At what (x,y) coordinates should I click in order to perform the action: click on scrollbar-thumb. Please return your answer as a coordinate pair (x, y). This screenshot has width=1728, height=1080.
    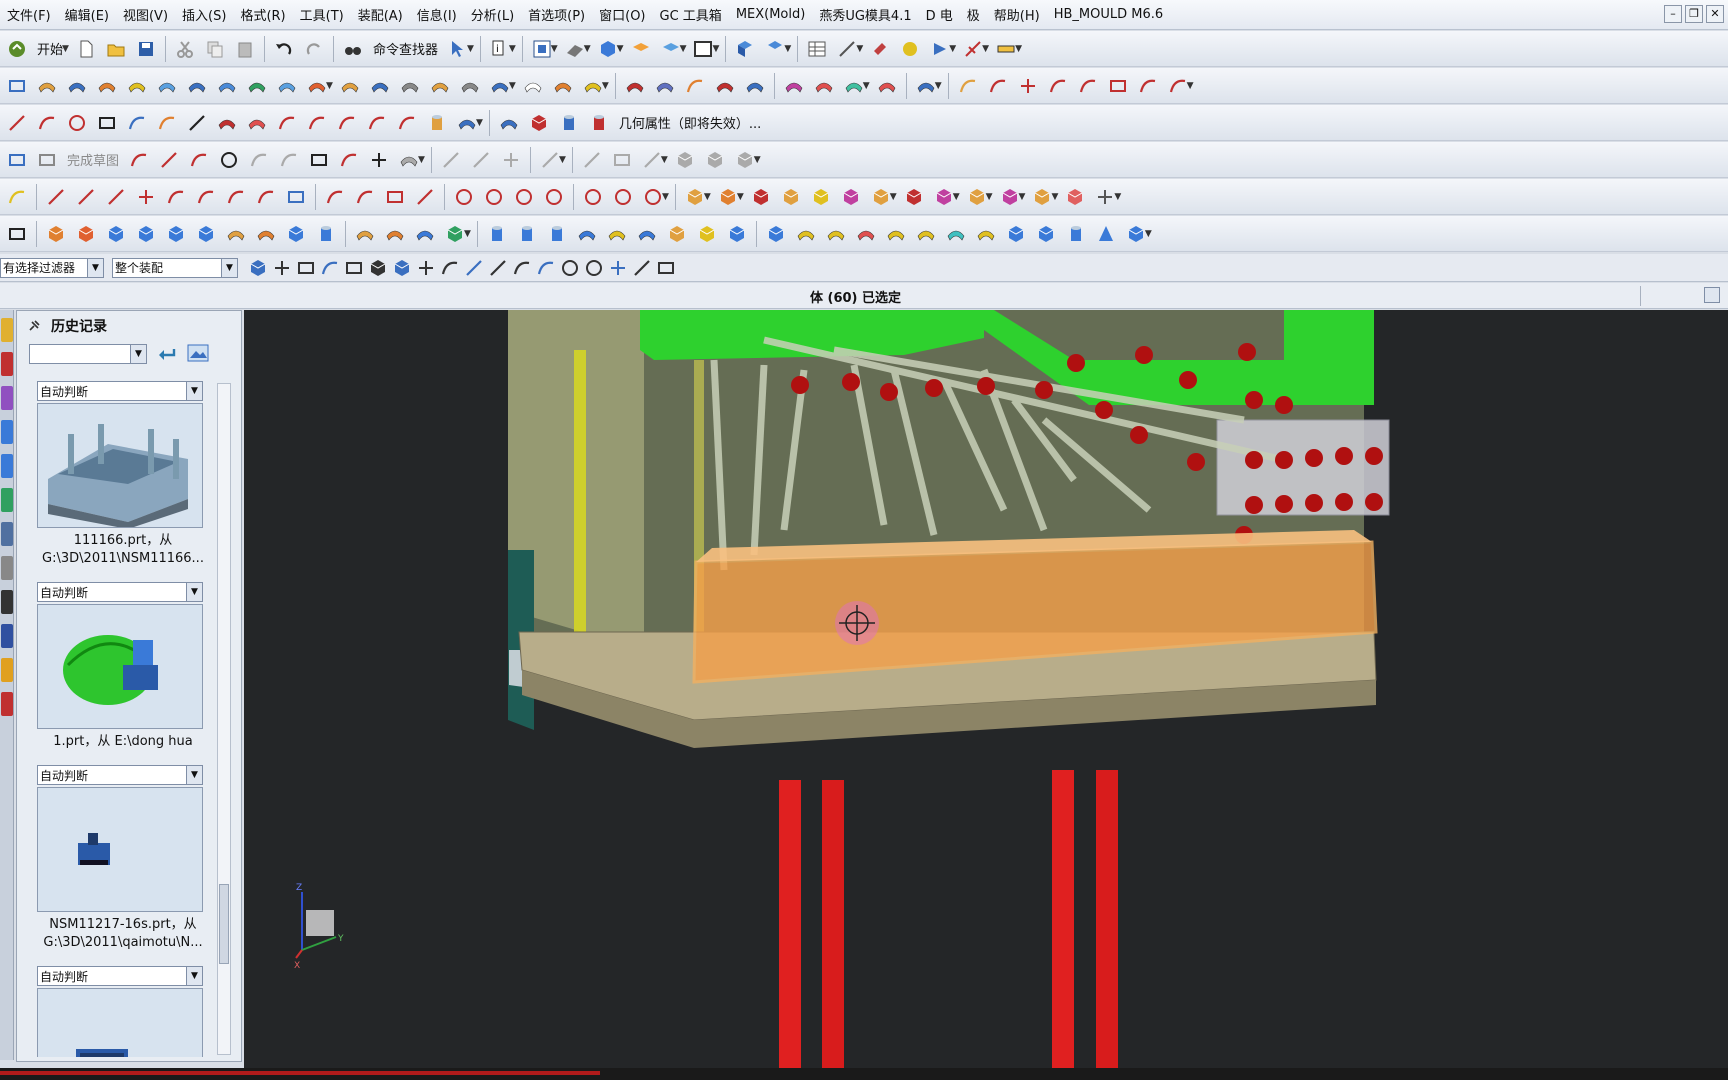
    Looking at the image, I should click on (224, 924).